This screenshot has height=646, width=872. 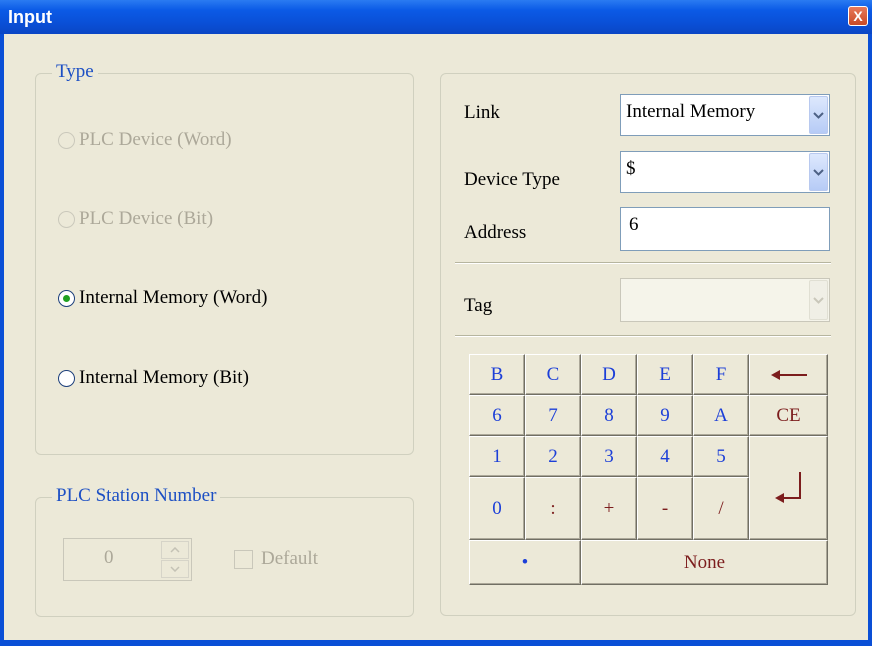 I want to click on radio-internal-memory-bit: Internal Memory (Bit), so click(x=153, y=378).